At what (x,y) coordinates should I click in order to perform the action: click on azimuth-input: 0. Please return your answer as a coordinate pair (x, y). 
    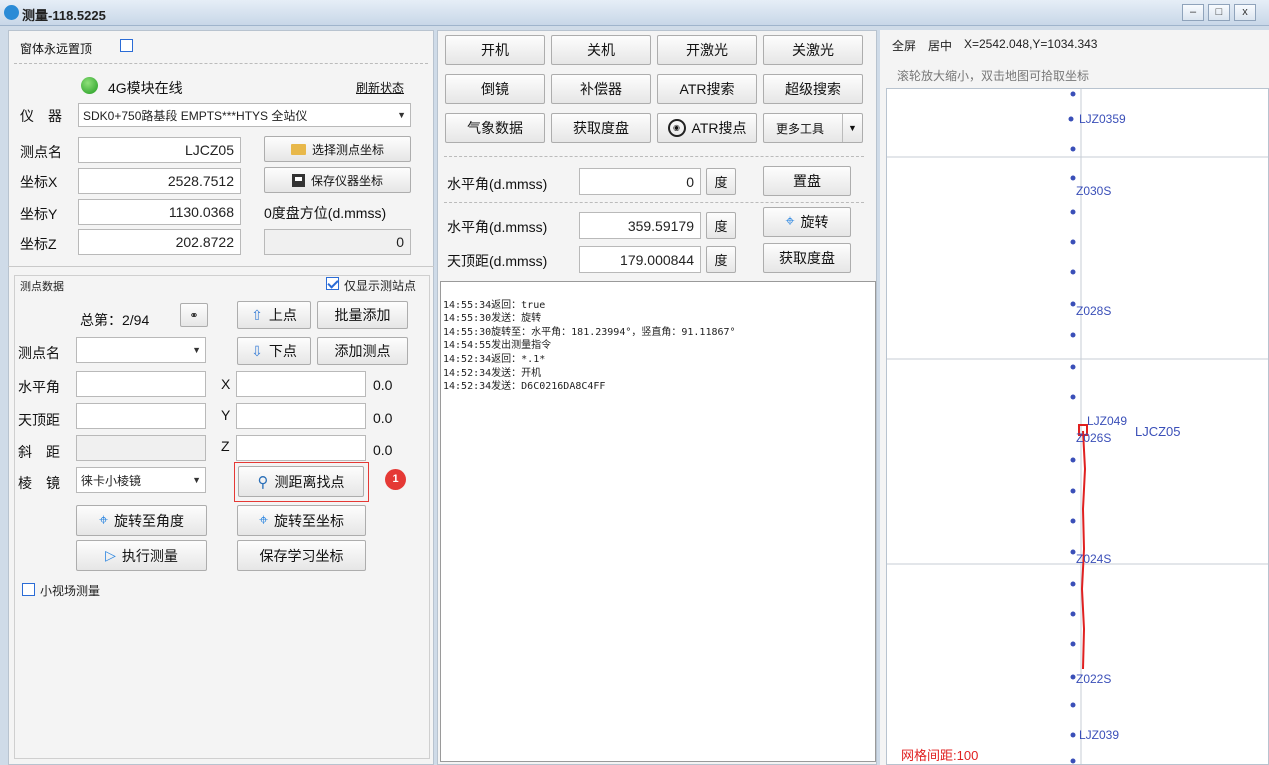
    Looking at the image, I should click on (337, 242).